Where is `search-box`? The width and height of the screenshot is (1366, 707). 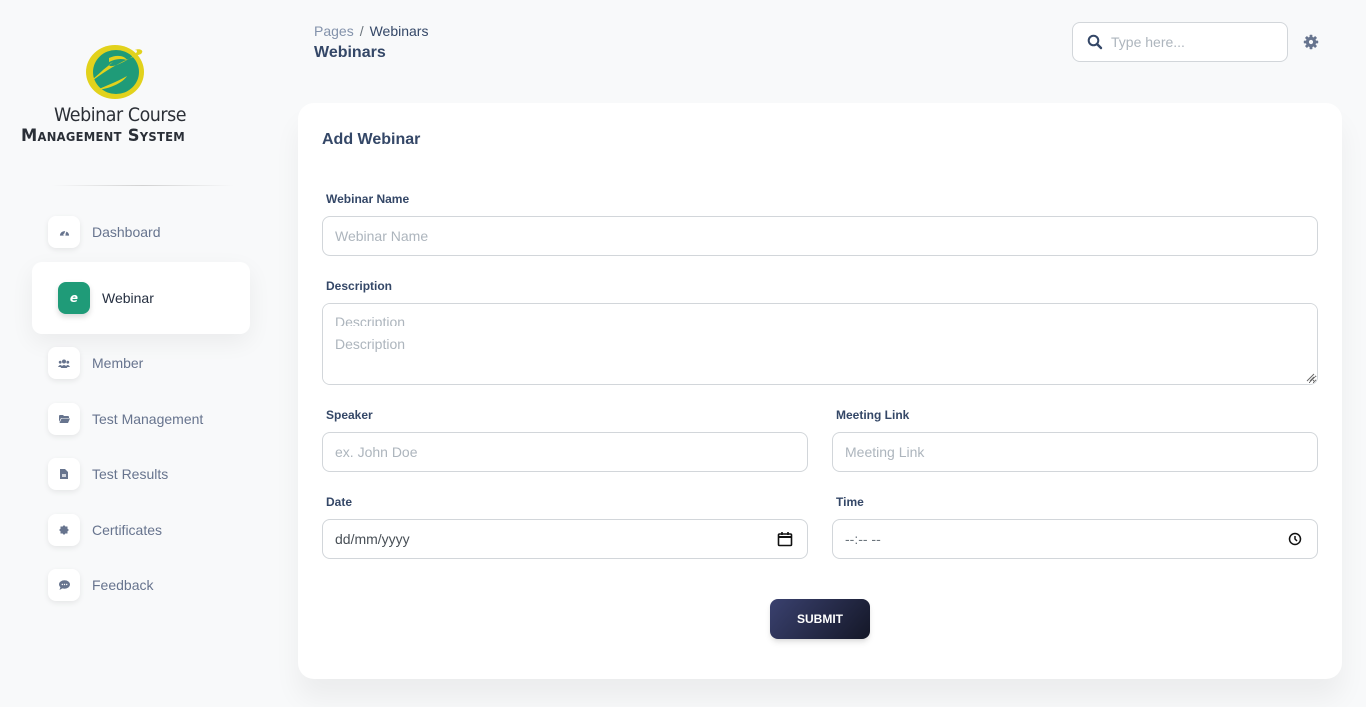 search-box is located at coordinates (1180, 42).